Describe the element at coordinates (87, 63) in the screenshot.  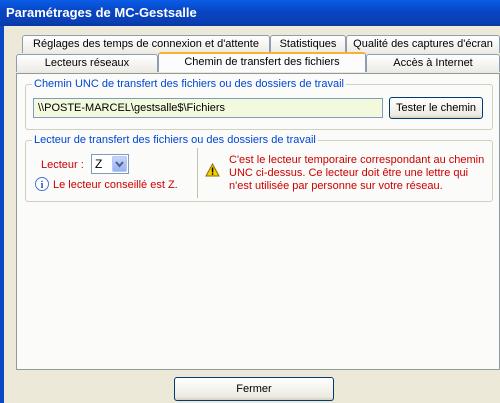
I see `tab-lecteurs-reseaux: Lecteurs réseaux` at that location.